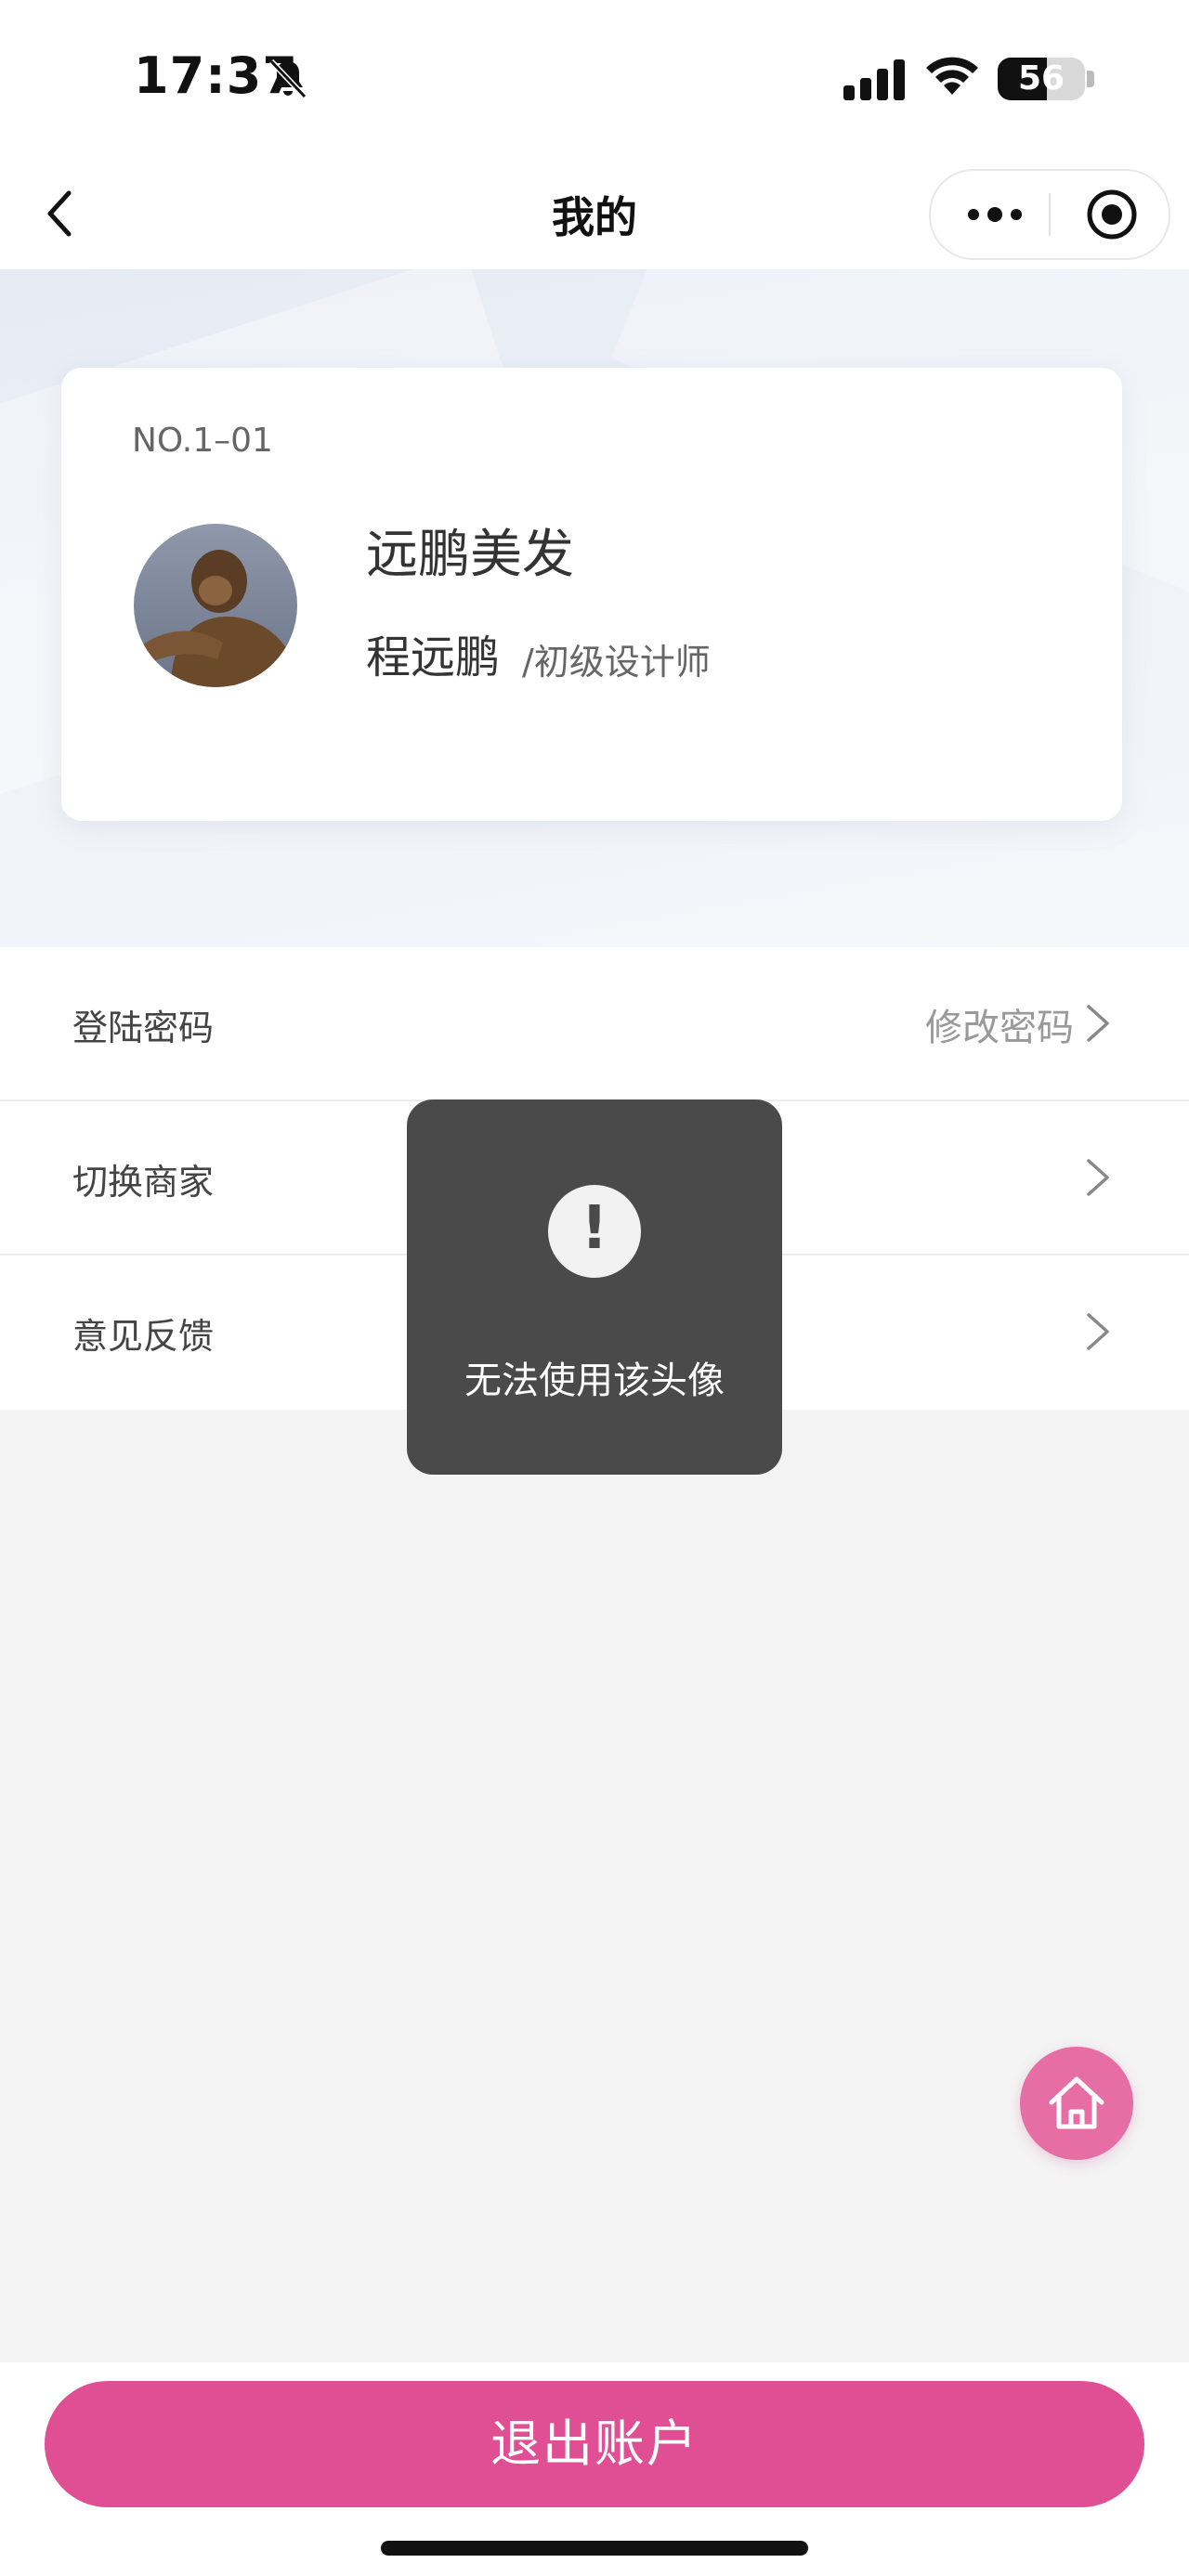  Describe the element at coordinates (952, 76) in the screenshot. I see `wifi-icon` at that location.